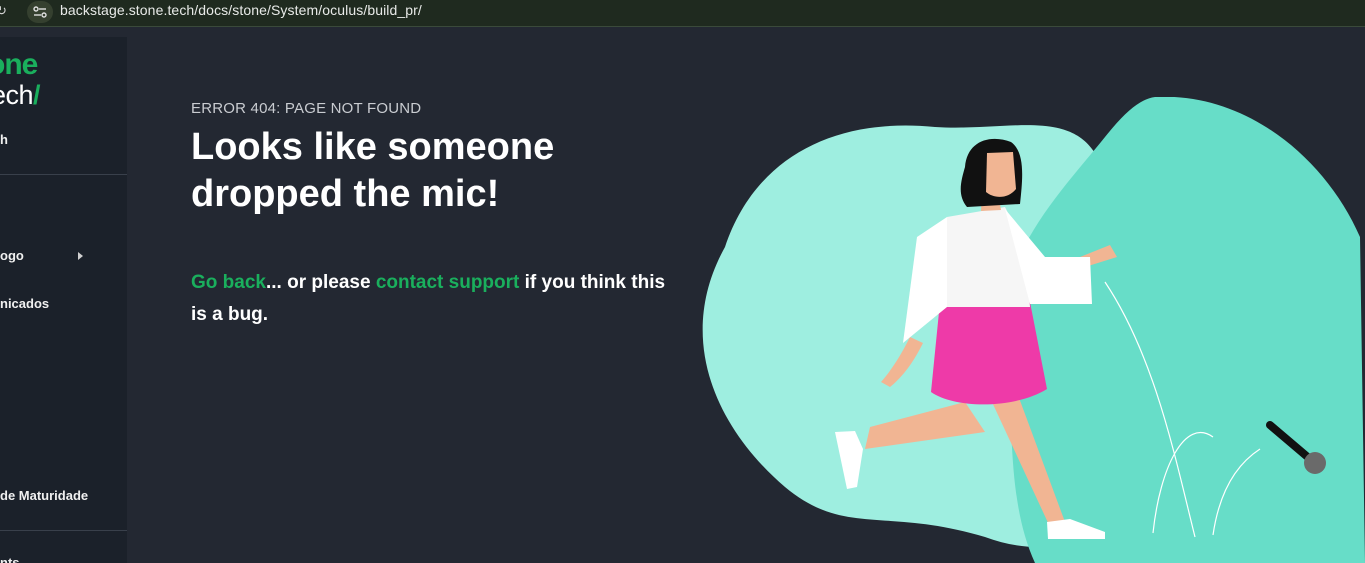 This screenshot has width=1365, height=563. I want to click on sidebar-item-components: nts, so click(10, 559).